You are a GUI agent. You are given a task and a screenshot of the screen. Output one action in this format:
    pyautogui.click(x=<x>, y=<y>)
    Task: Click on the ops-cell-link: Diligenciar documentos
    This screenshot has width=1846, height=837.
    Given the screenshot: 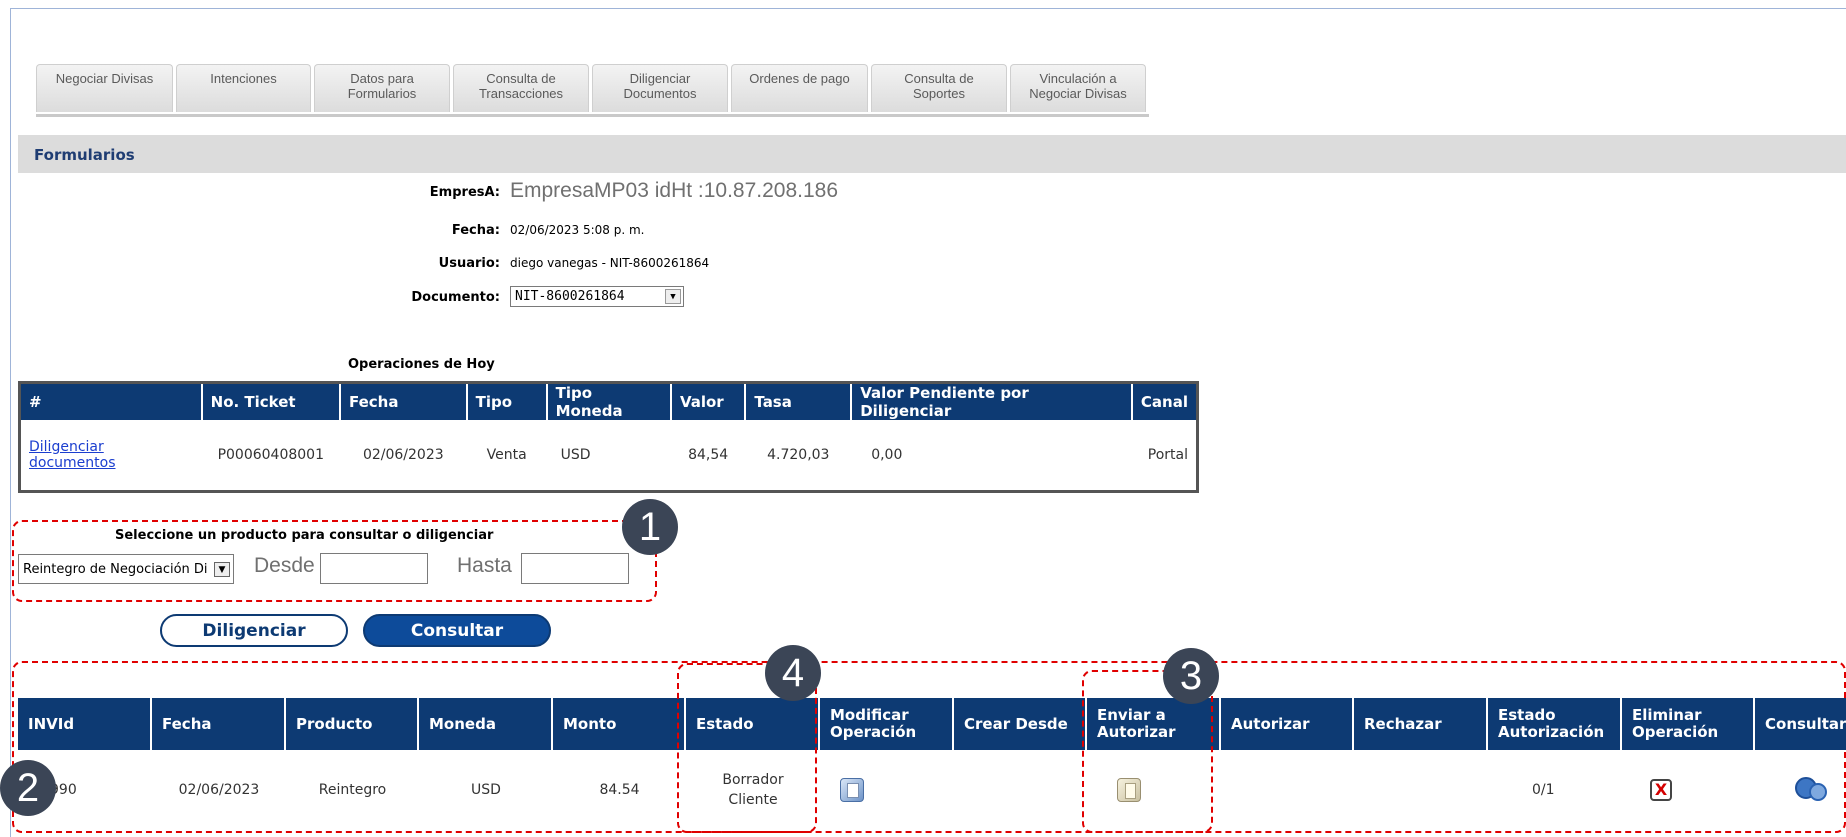 What is the action you would take?
    pyautogui.click(x=111, y=456)
    